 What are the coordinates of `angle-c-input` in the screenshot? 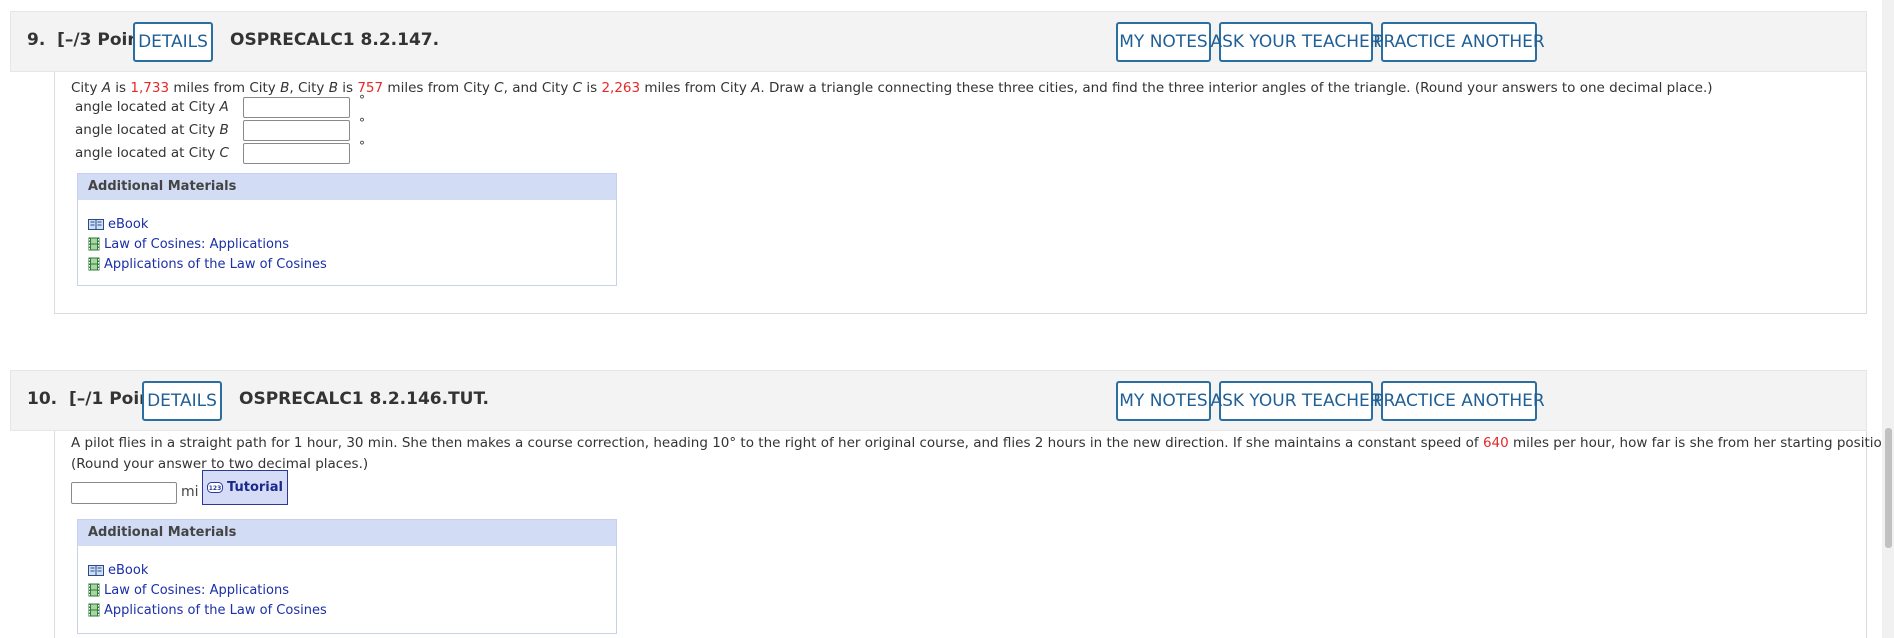 It's located at (296, 153).